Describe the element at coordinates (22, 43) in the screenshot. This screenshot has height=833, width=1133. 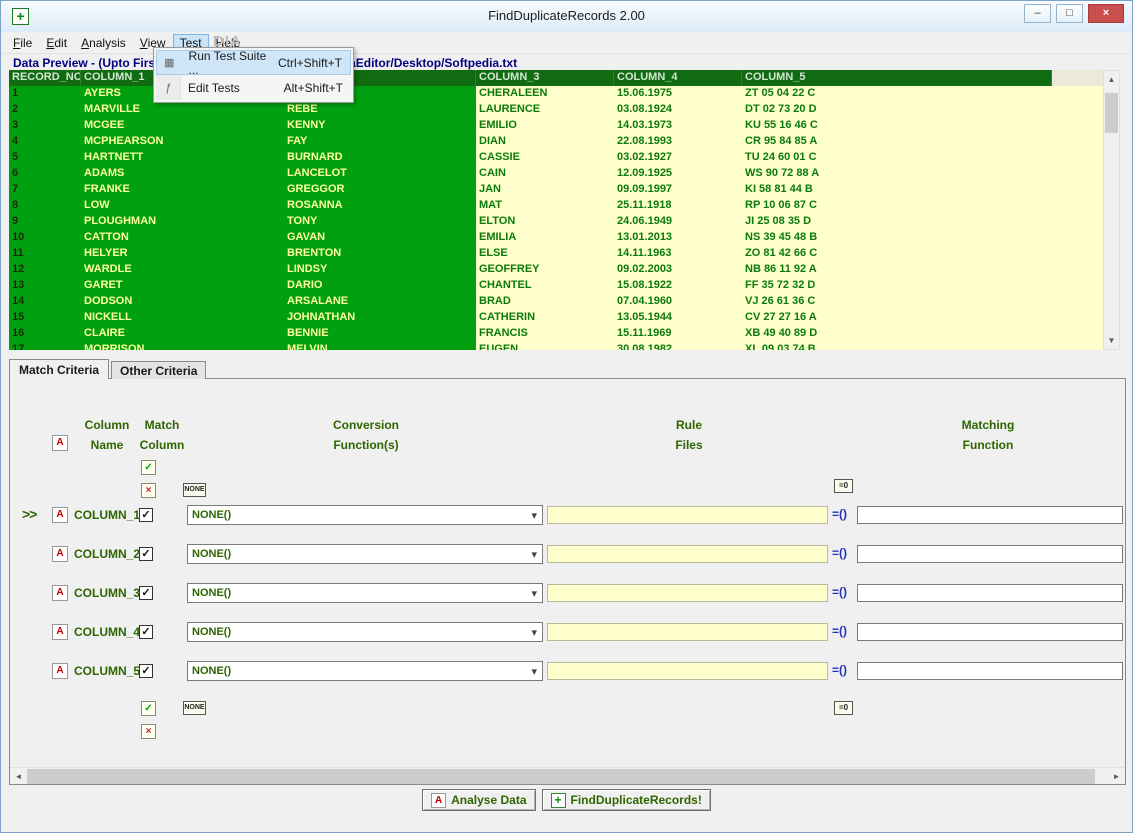
I see `menu-file: File` at that location.